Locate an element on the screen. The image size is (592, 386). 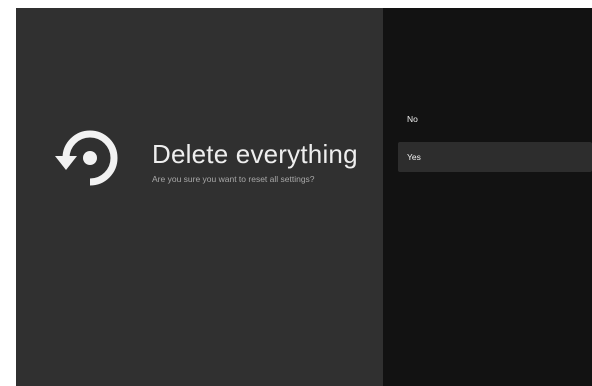
option-no: No is located at coordinates (495, 119).